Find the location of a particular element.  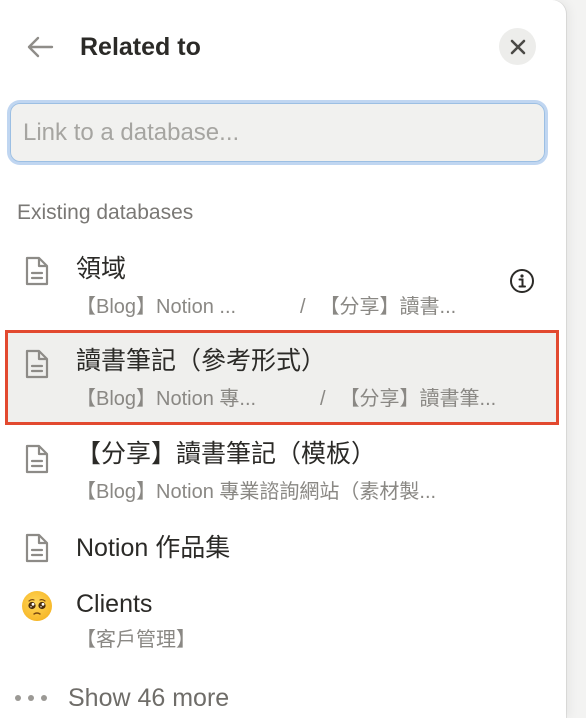

arrow-left-icon is located at coordinates (40, 47).